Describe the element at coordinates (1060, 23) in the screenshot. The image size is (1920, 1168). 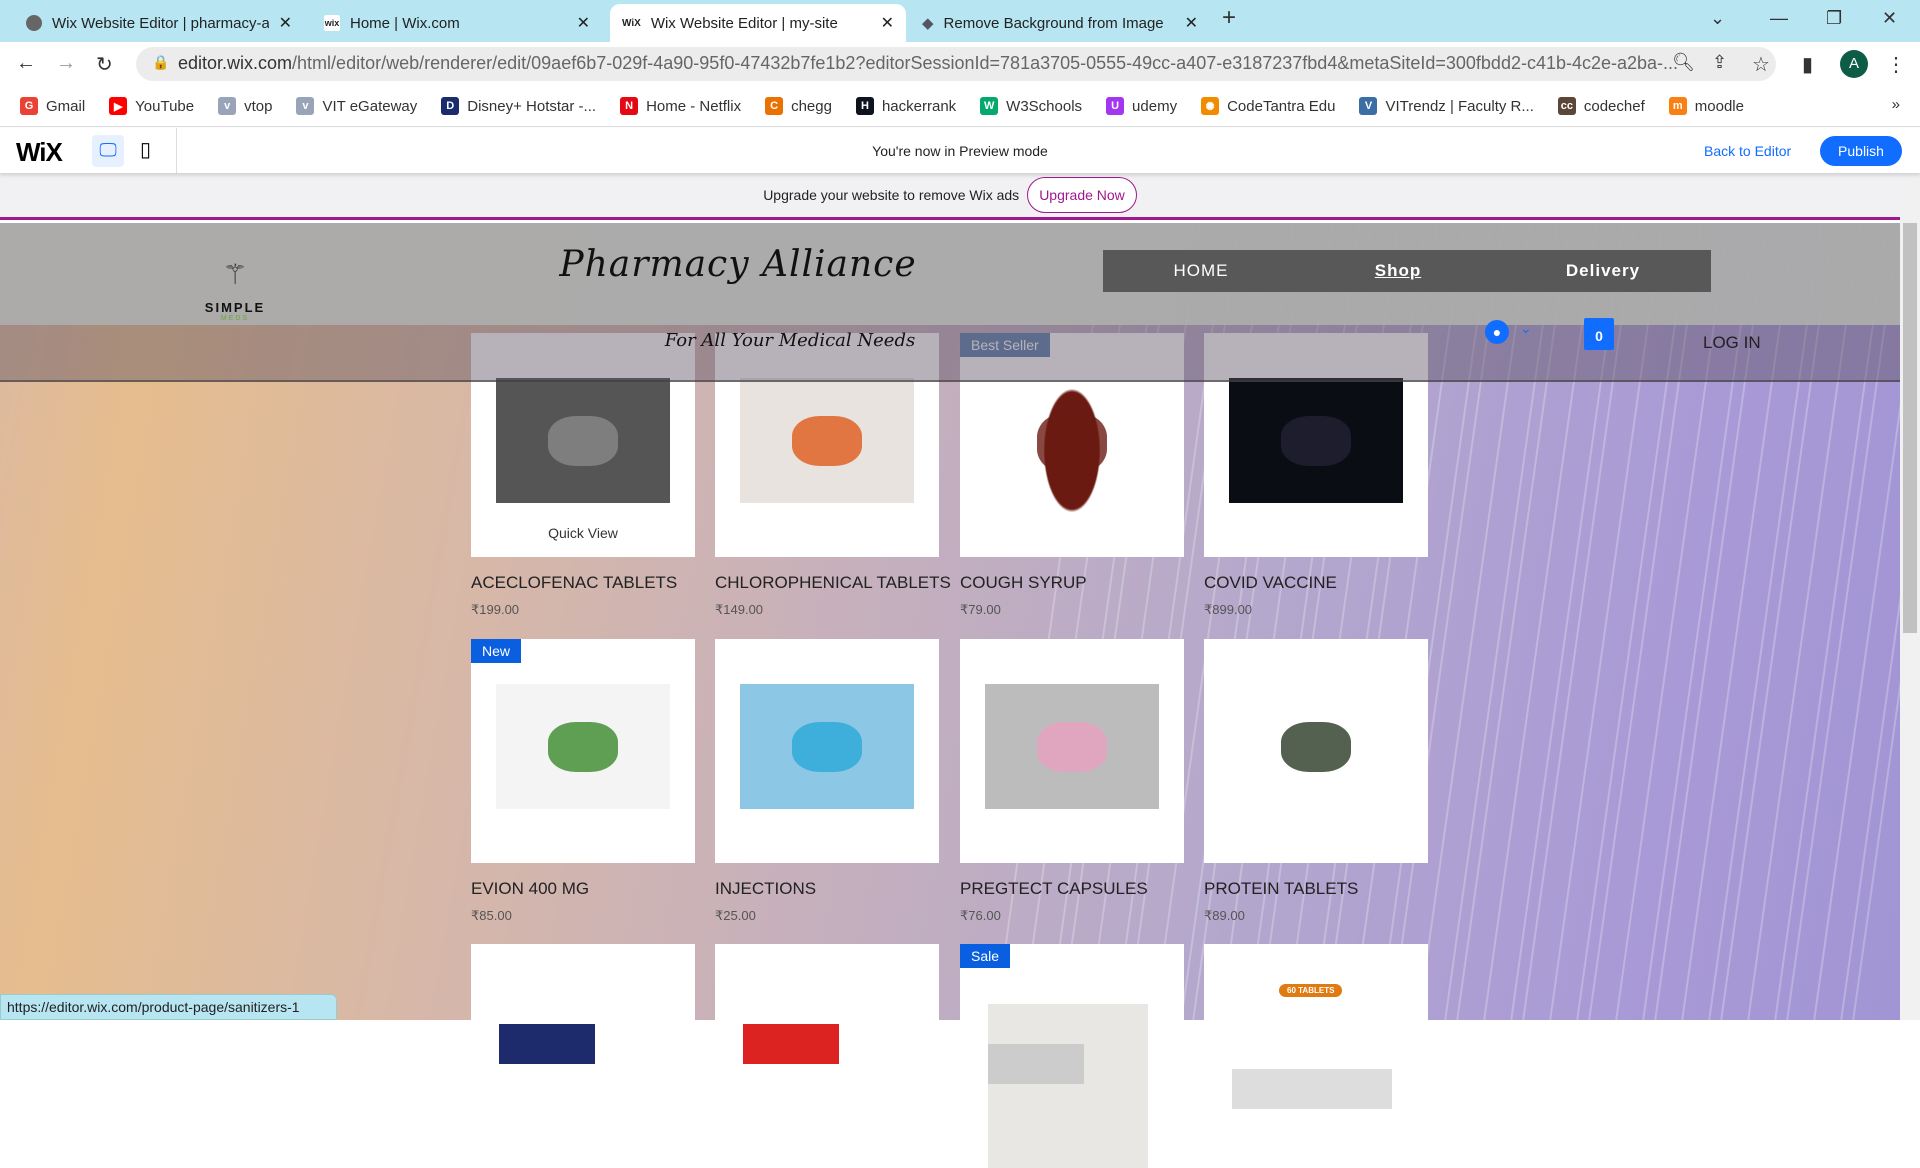
I see `tab-remove-background: ◆ Remove Background from Image ✕` at that location.